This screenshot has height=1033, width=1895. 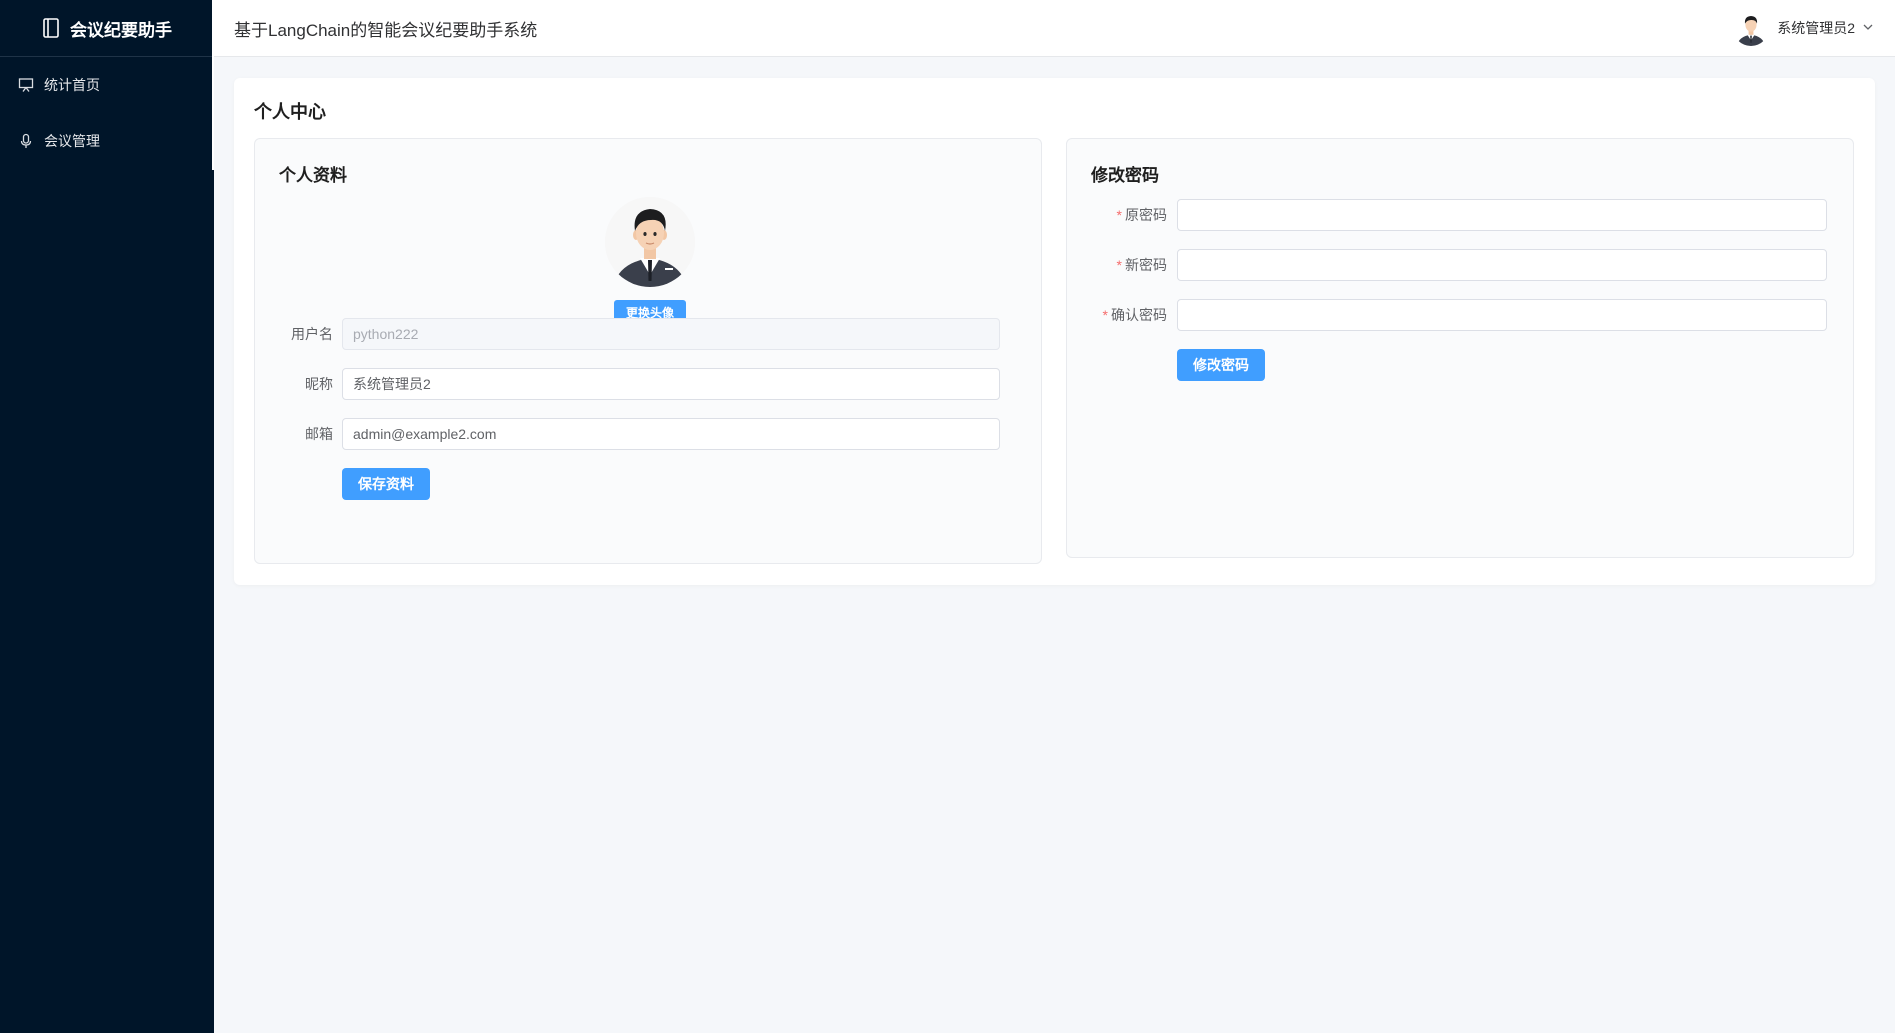 I want to click on sidebar-brand: 会议纪要助手, so click(x=107, y=28).